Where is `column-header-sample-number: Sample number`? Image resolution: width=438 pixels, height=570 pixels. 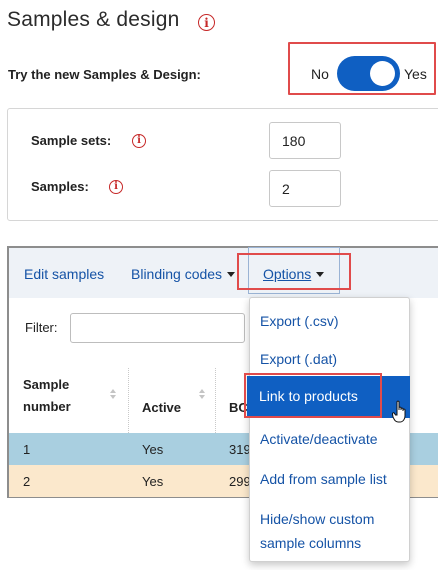
column-header-sample-number: Sample number is located at coordinates (47, 396).